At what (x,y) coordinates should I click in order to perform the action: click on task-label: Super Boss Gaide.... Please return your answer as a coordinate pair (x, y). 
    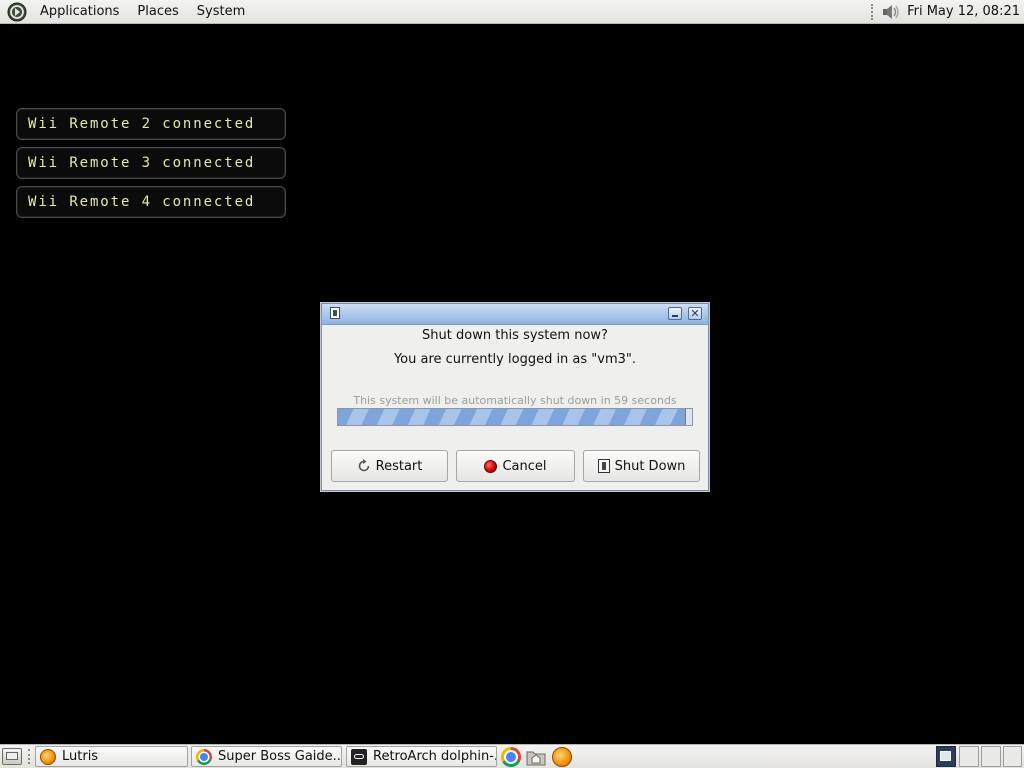
    Looking at the image, I should click on (280, 756).